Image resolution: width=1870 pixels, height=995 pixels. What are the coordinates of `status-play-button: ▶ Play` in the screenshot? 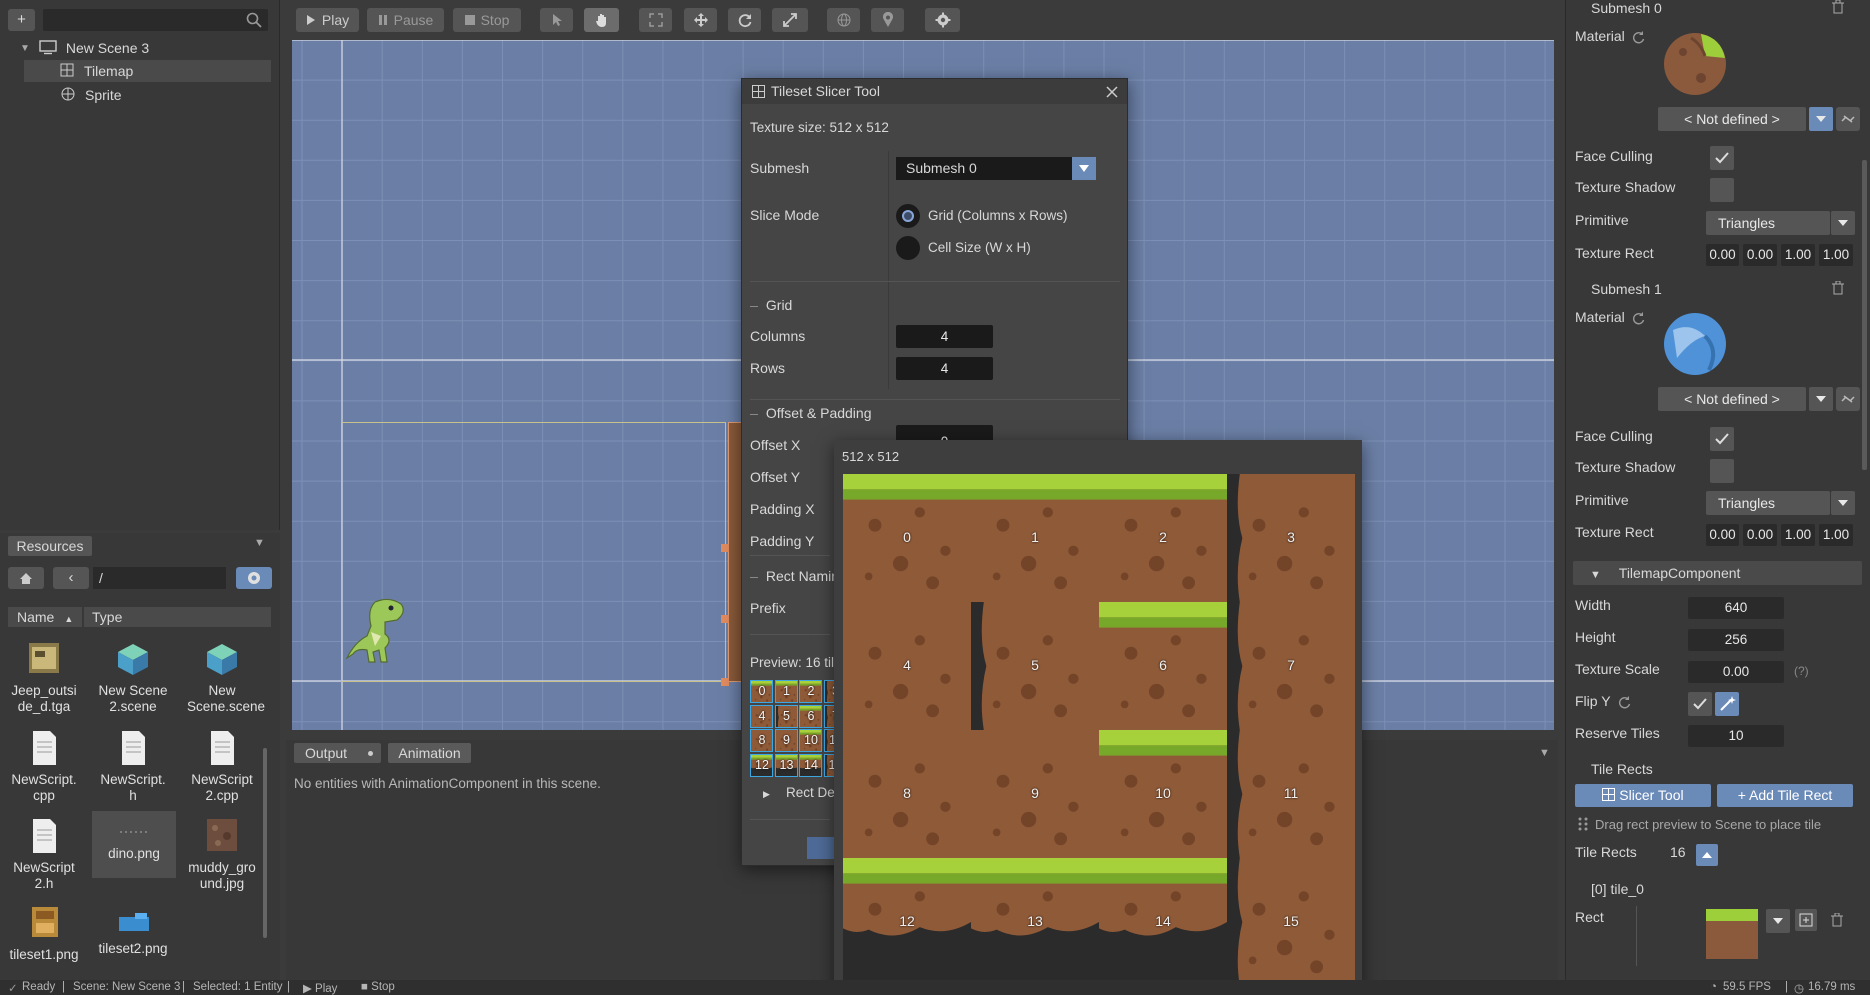 It's located at (320, 988).